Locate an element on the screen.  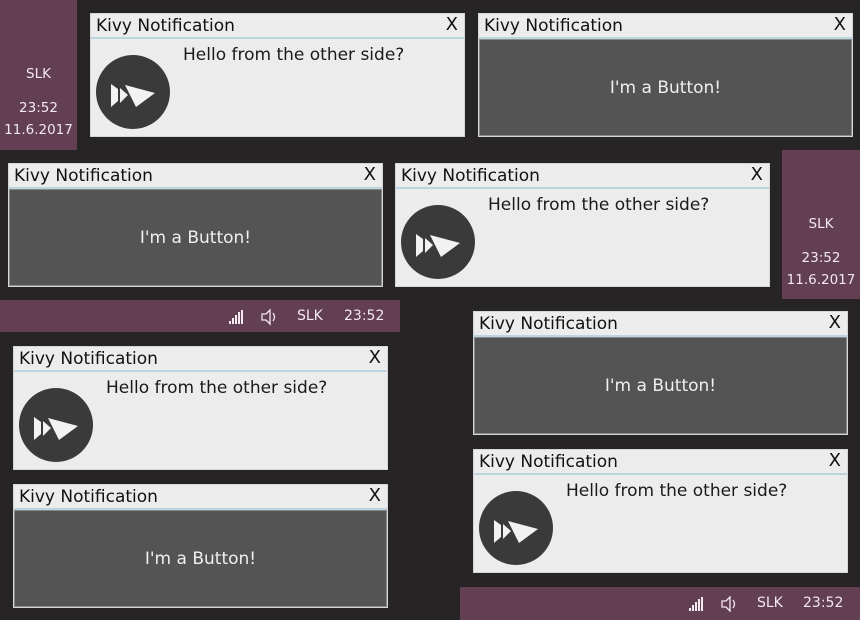
sidebar-clock-widget-right: SLK 23:52 11.6.2017 is located at coordinates (821, 224).